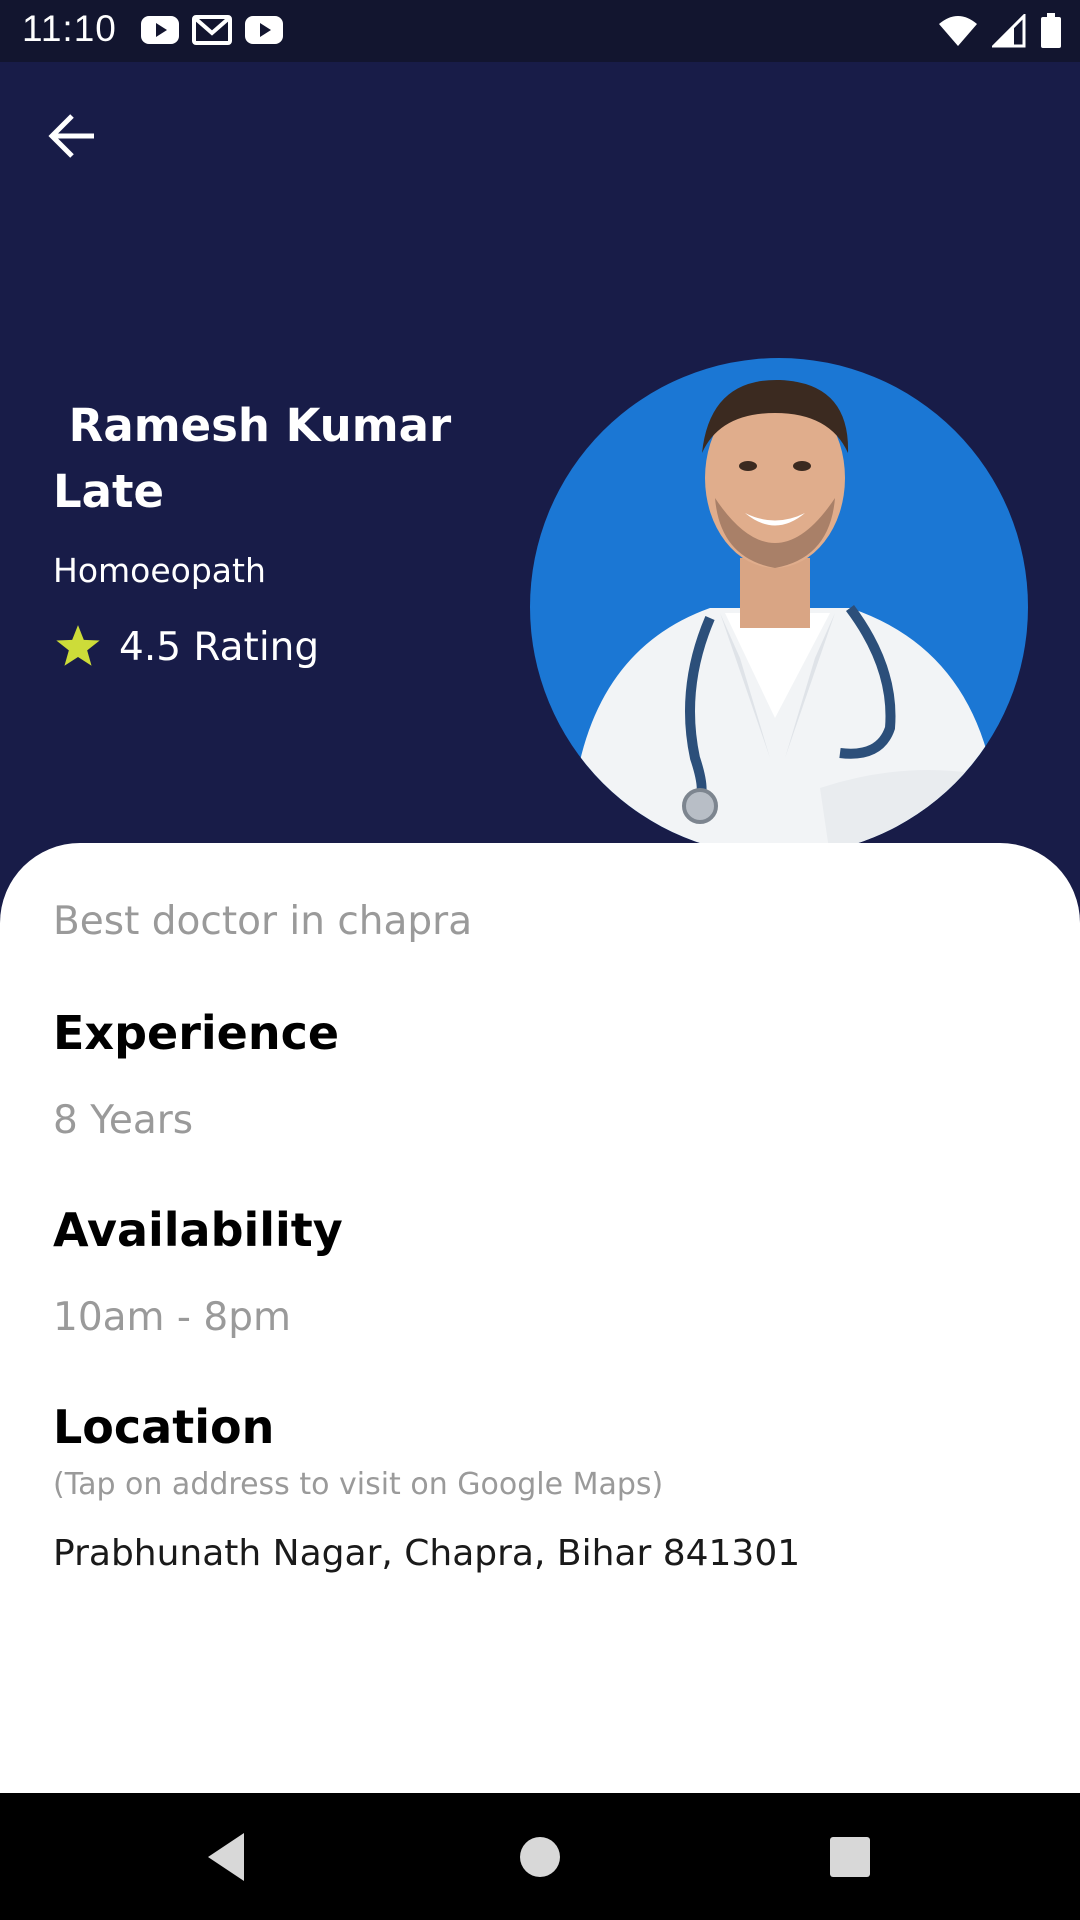 This screenshot has width=1080, height=1920. What do you see at coordinates (159, 570) in the screenshot?
I see `doctor-specialty: Homoeopath` at bounding box center [159, 570].